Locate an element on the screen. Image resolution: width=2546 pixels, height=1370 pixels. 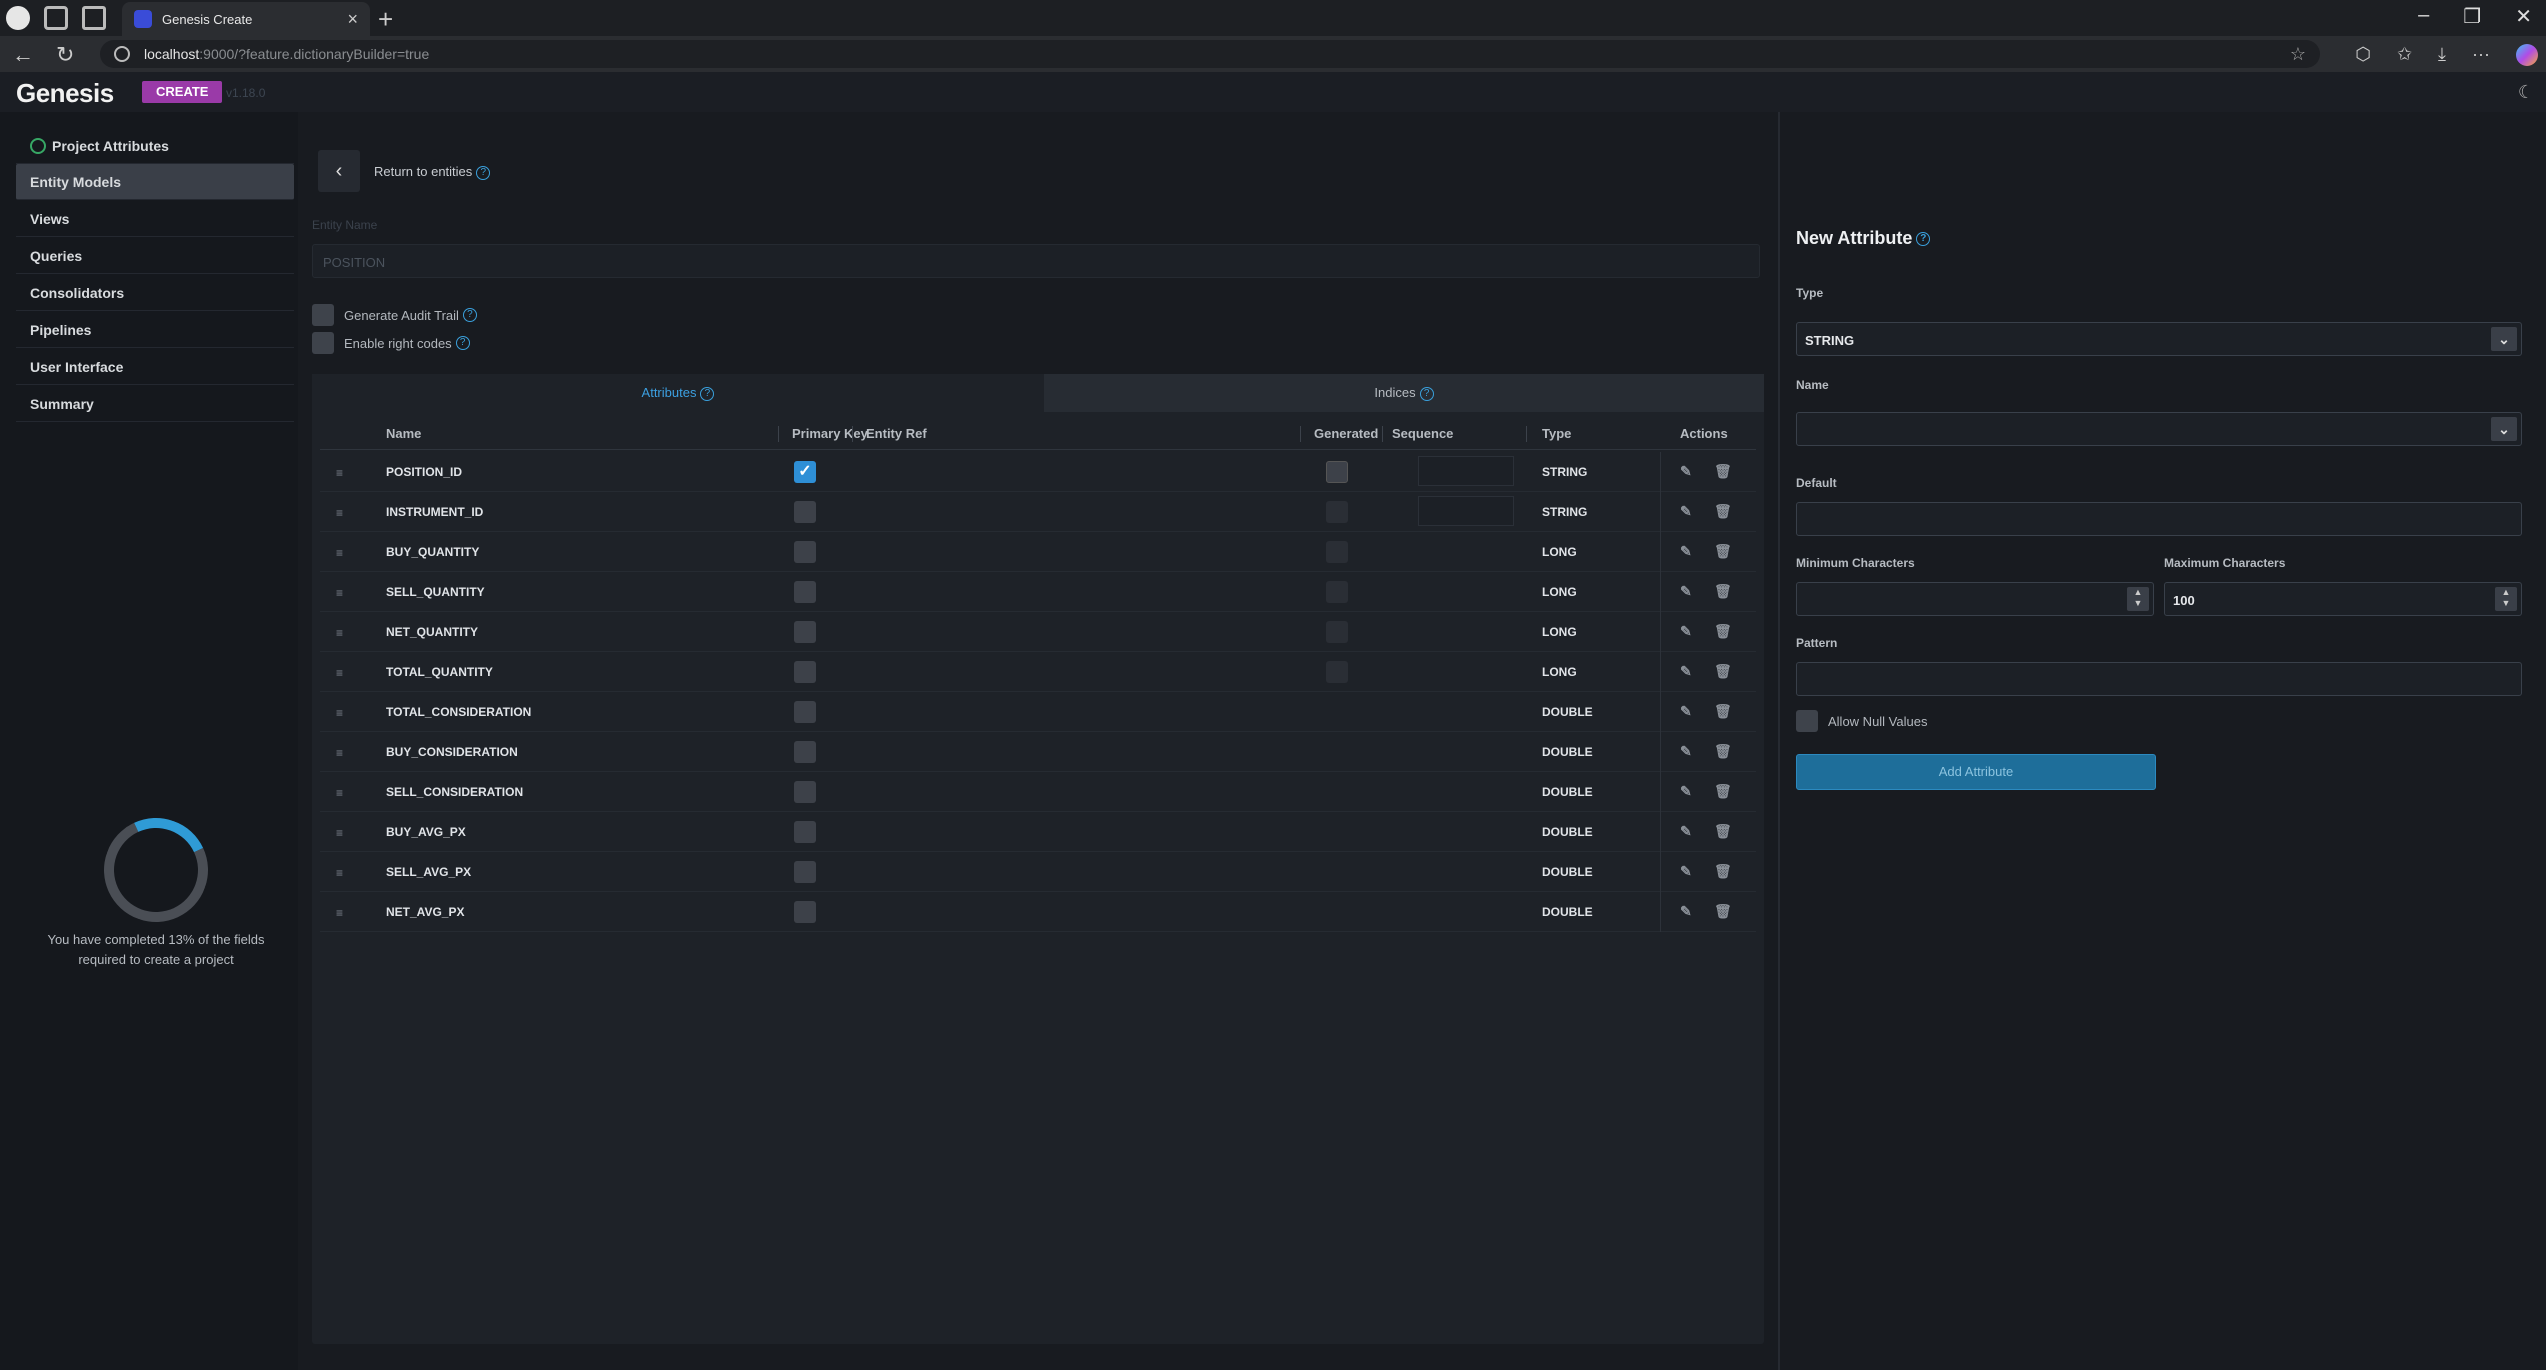
table-row: ≡ NET_QUANTITY LONG ✎ 🗑 is located at coordinates (1038, 632).